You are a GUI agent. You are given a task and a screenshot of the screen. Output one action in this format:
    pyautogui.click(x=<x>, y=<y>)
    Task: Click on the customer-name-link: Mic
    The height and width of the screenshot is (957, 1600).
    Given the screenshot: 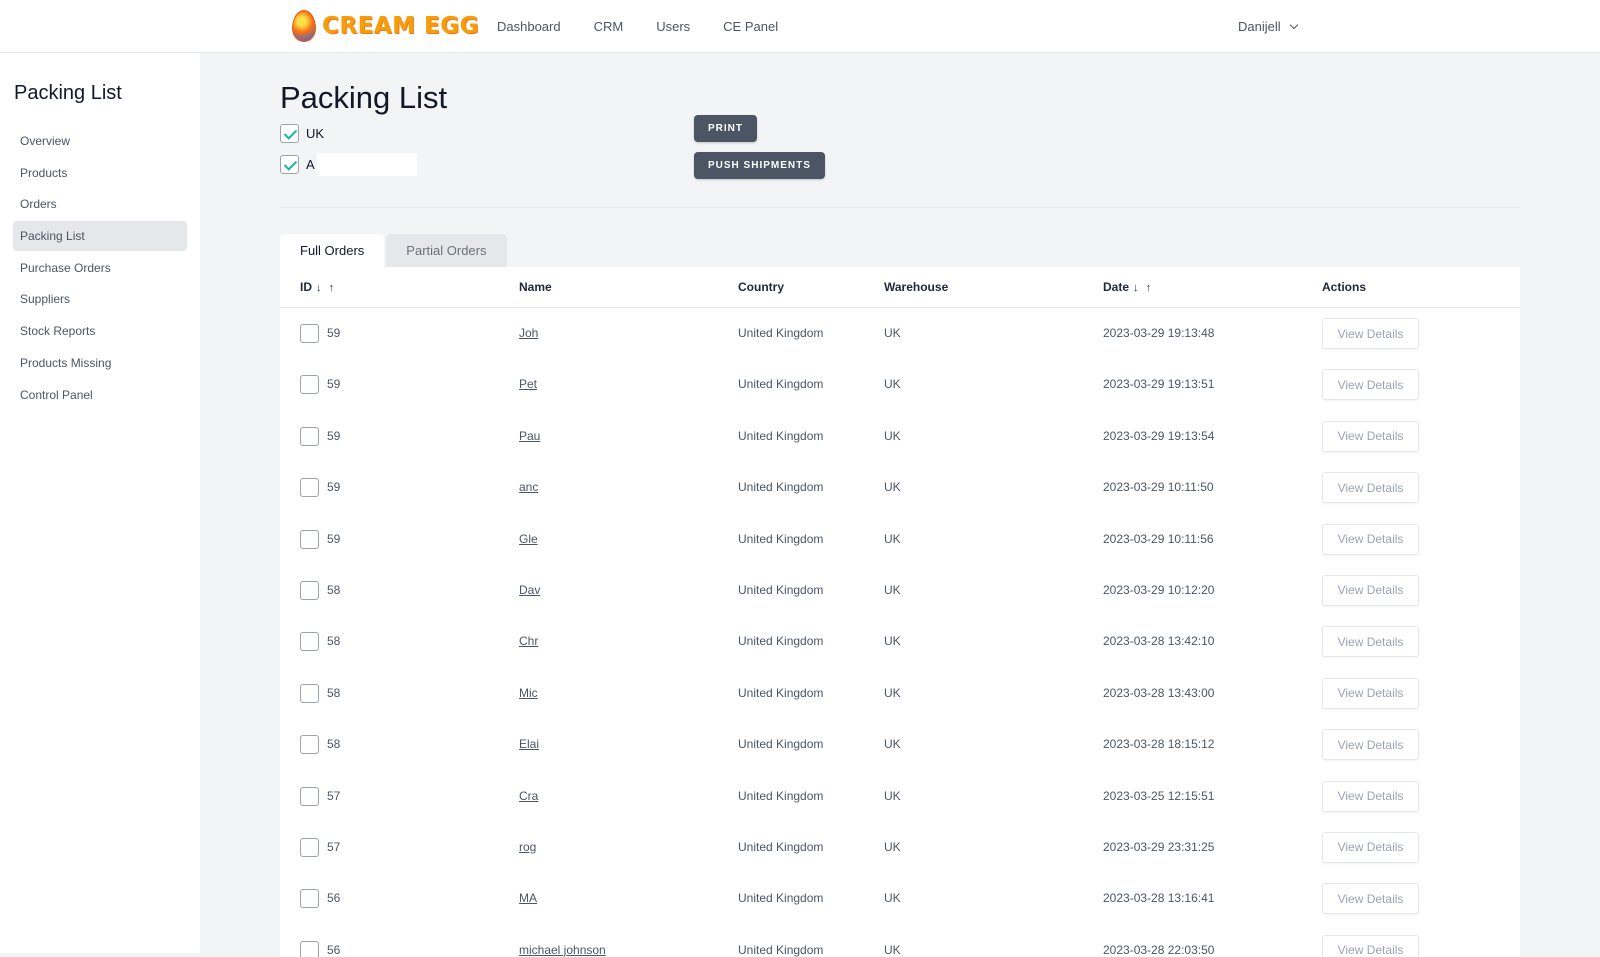 What is the action you would take?
    pyautogui.click(x=528, y=693)
    